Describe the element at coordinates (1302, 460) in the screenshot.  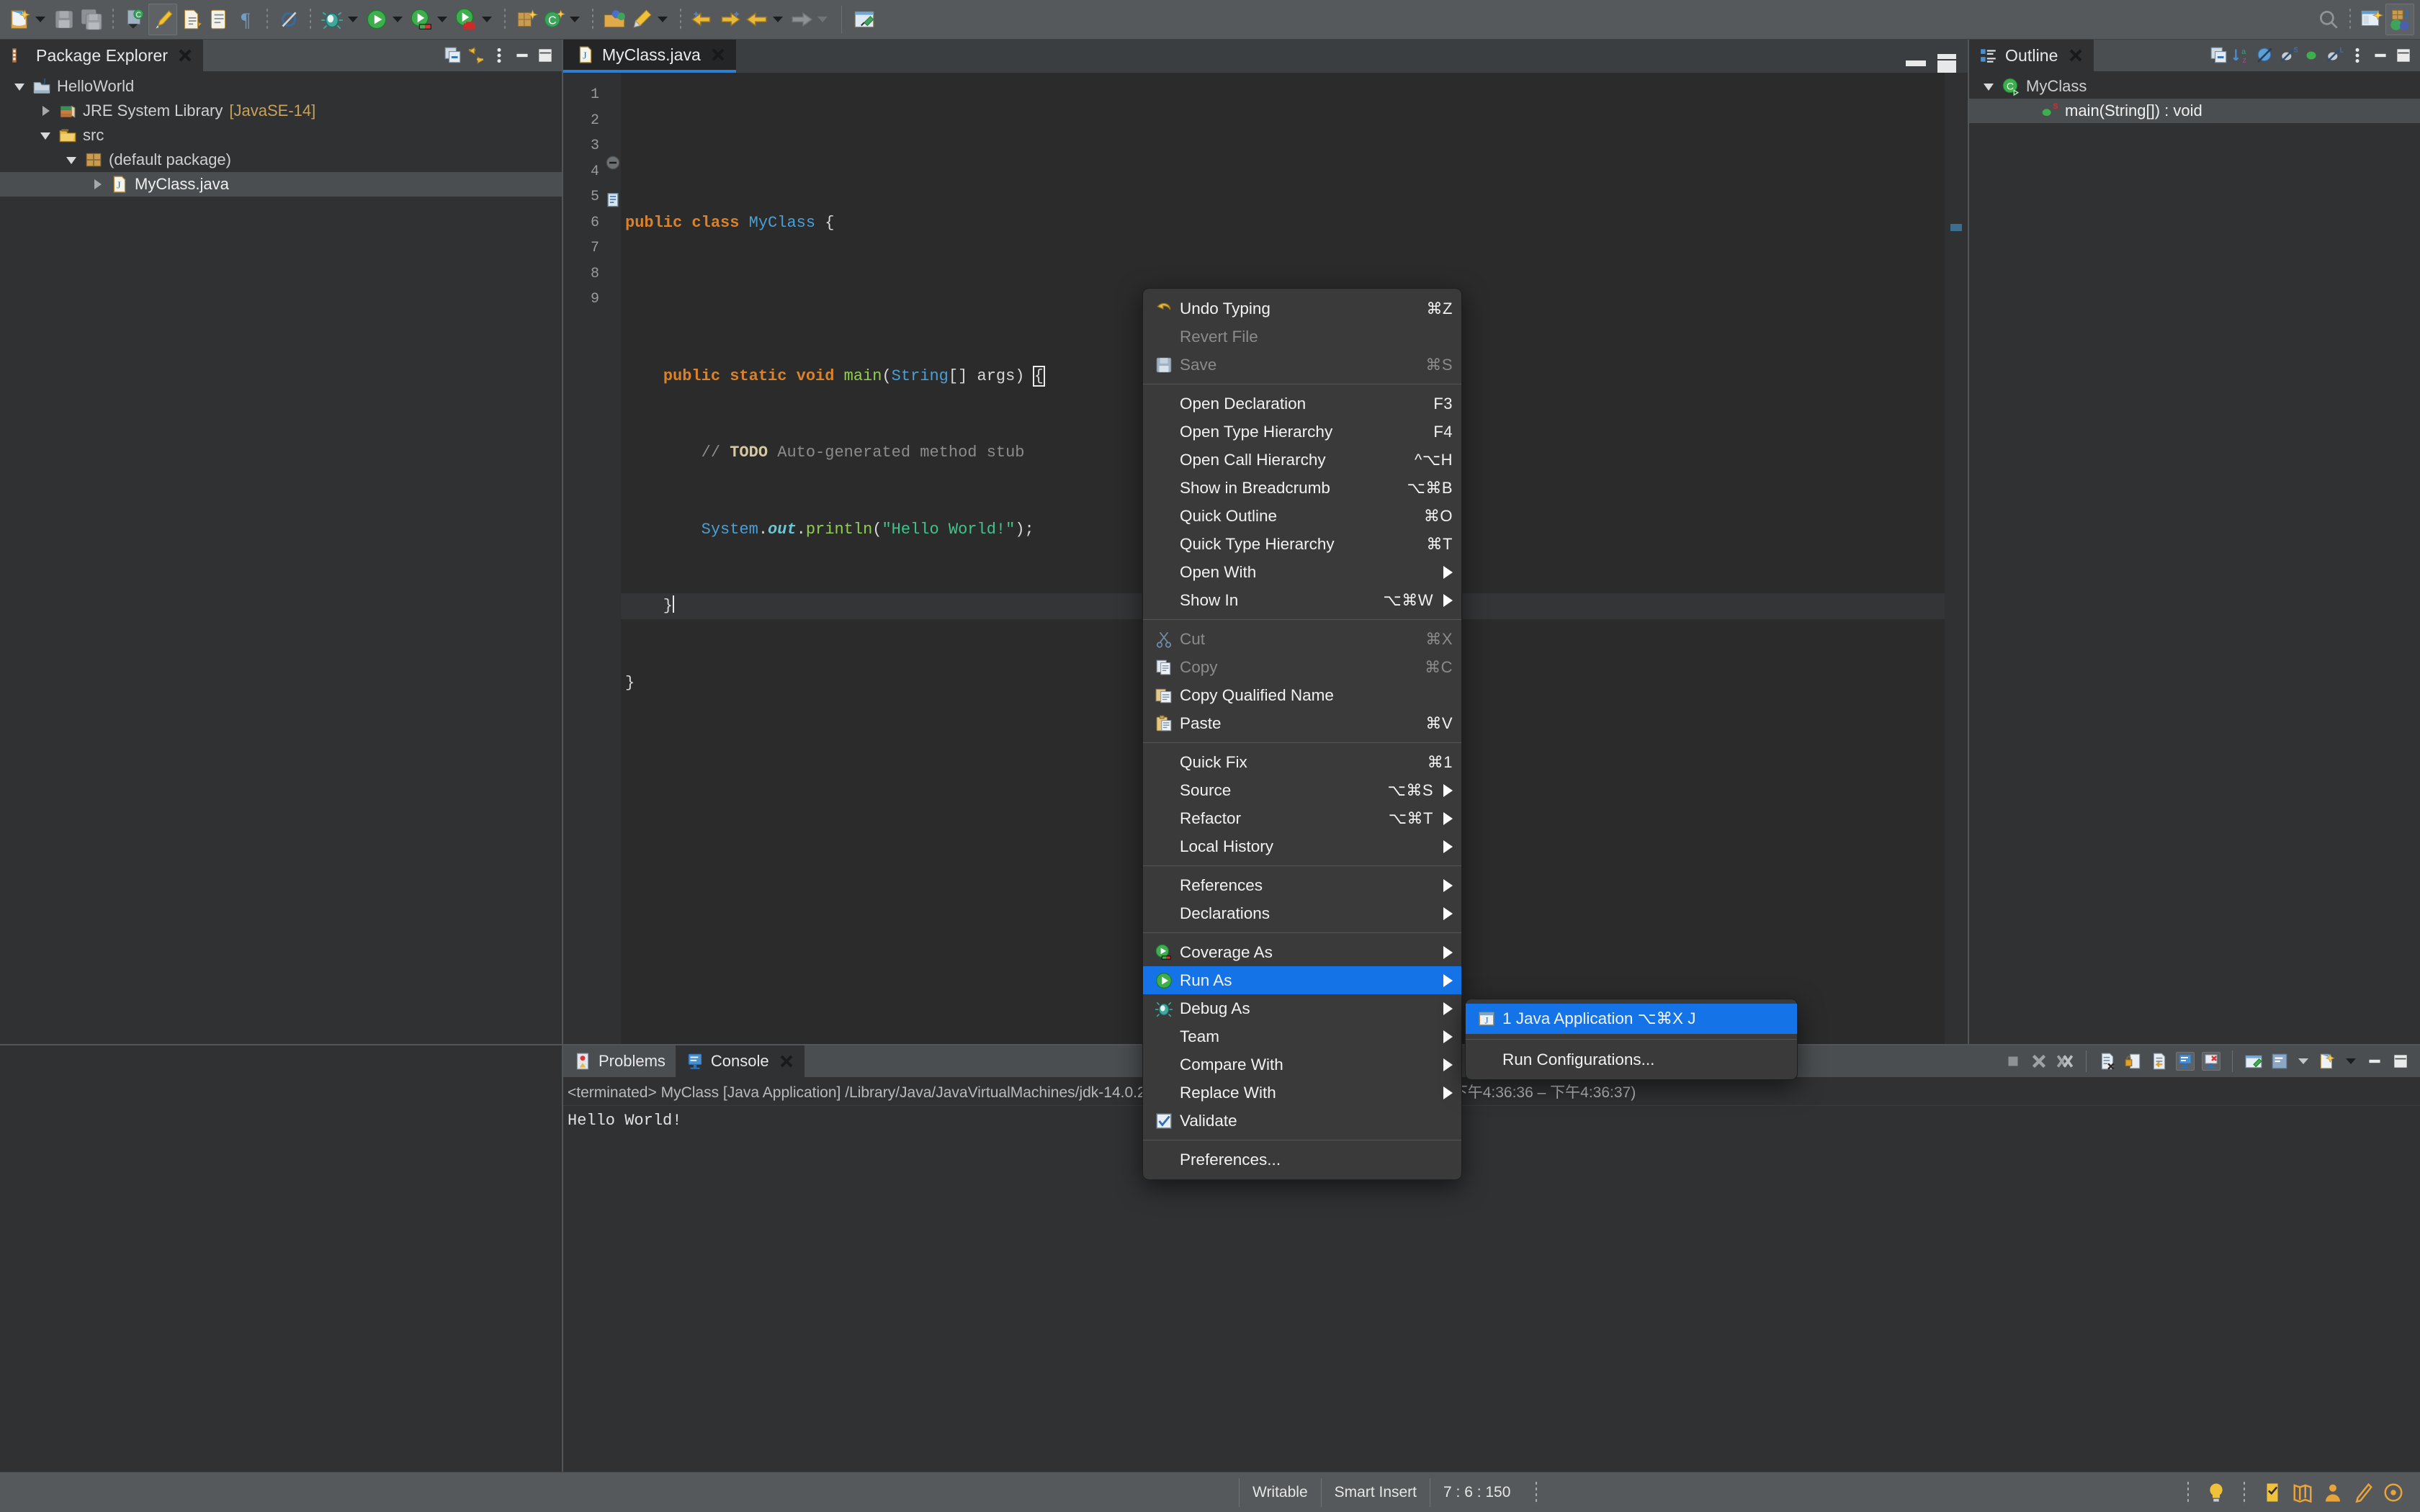
I see `menu-item-open-call-hierarchy: Open Call Hierarchy ^⌥H` at that location.